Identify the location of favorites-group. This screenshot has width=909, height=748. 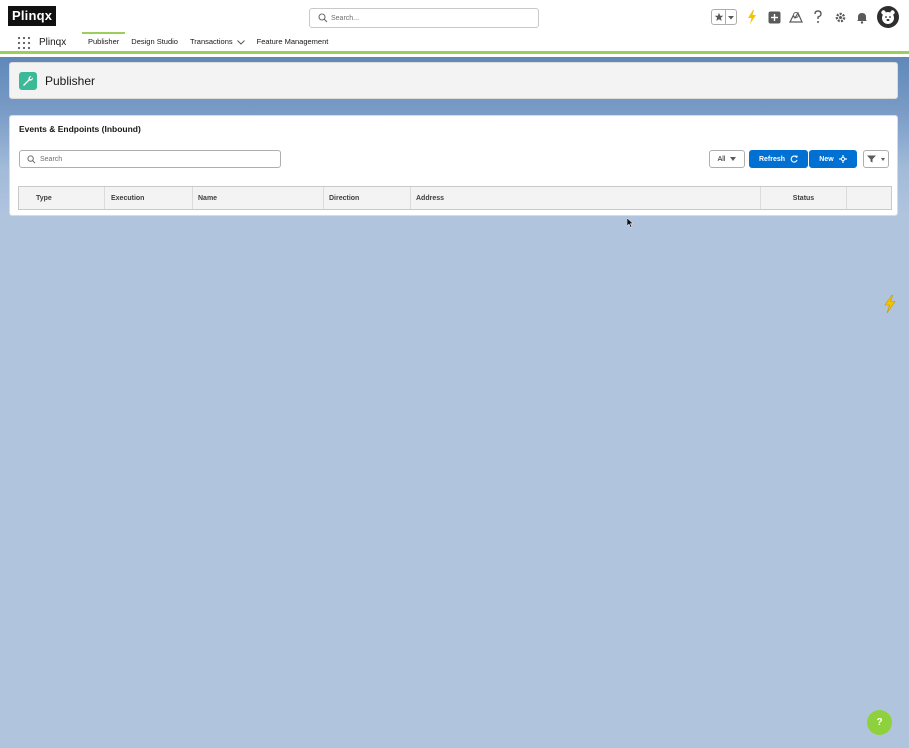
(724, 17).